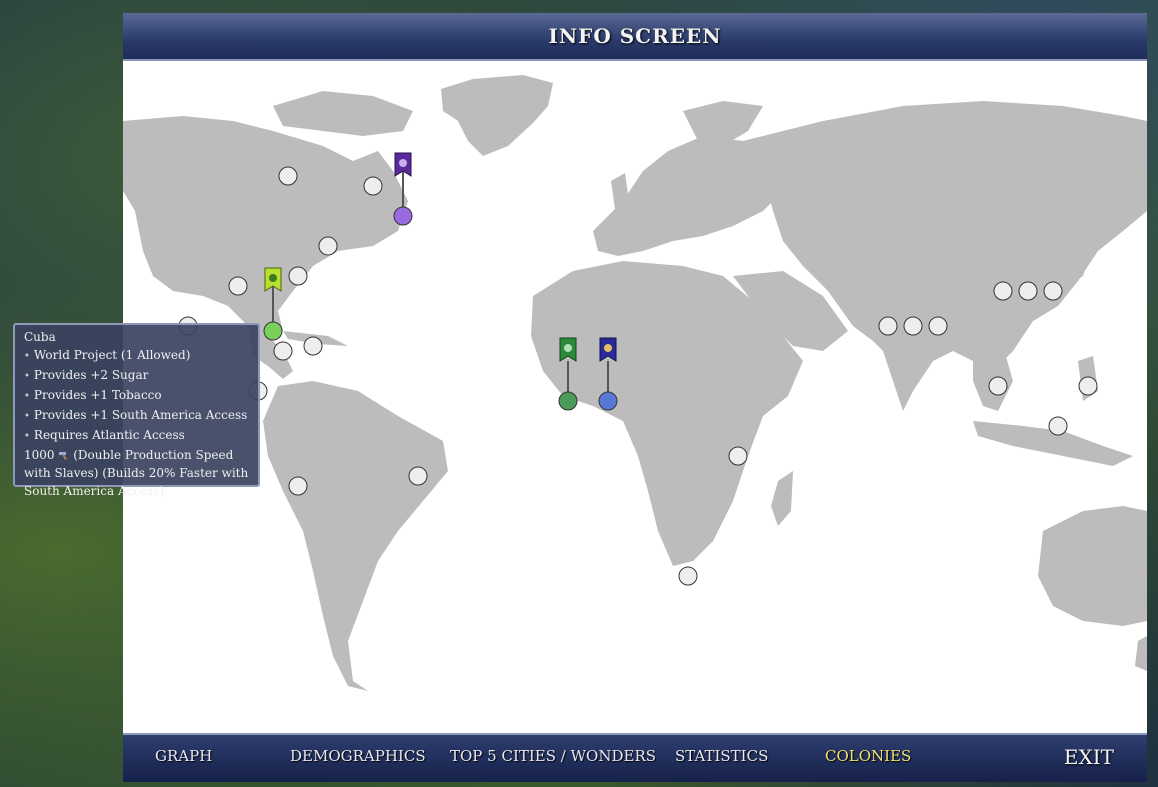 This screenshot has height=787, width=1158. Describe the element at coordinates (141, 396) in the screenshot. I see `tooltip-bullet: Provides +1 Tobacco` at that location.